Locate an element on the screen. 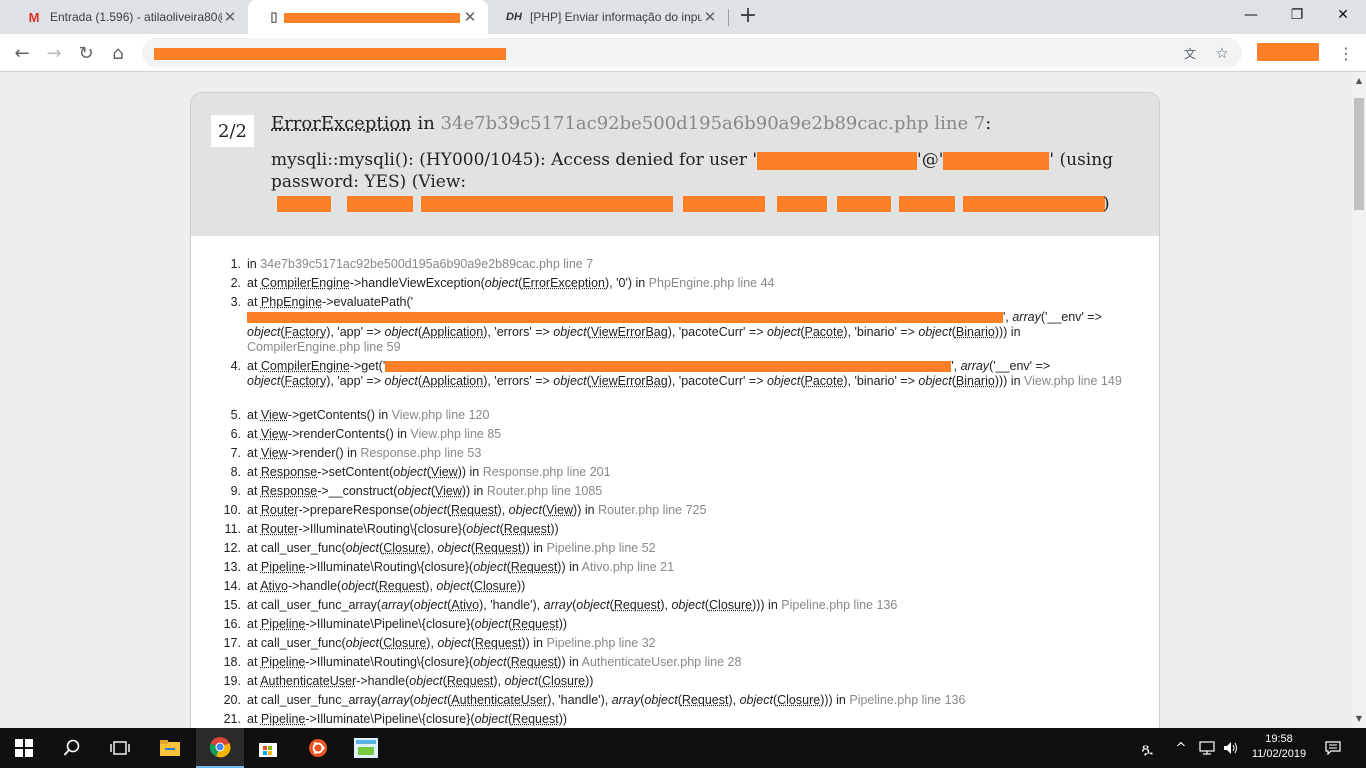 The height and width of the screenshot is (768, 1366). view-path: ) is located at coordinates (691, 204).